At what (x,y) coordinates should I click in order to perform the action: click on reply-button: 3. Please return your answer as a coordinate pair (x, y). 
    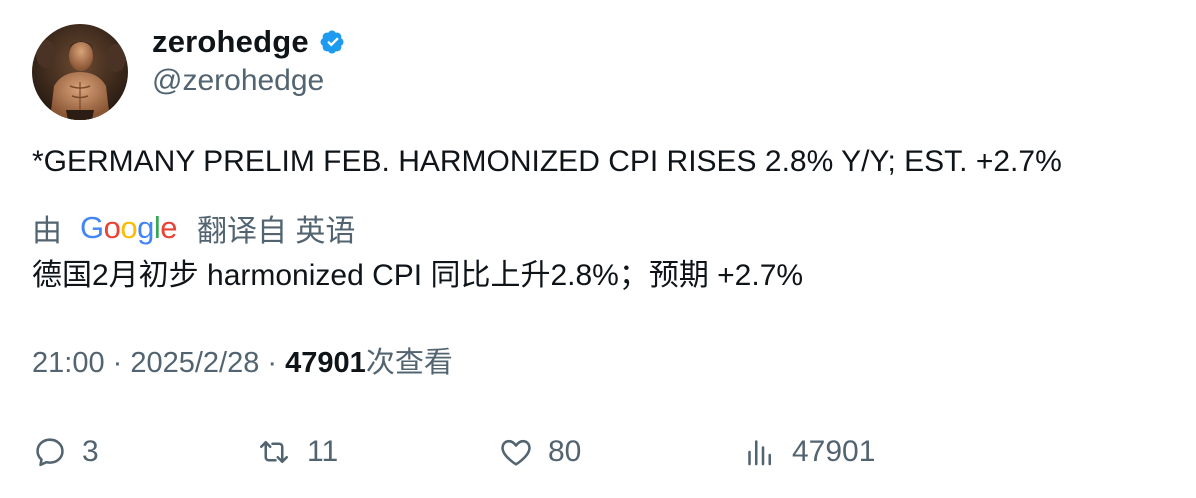
    Looking at the image, I should click on (65, 452).